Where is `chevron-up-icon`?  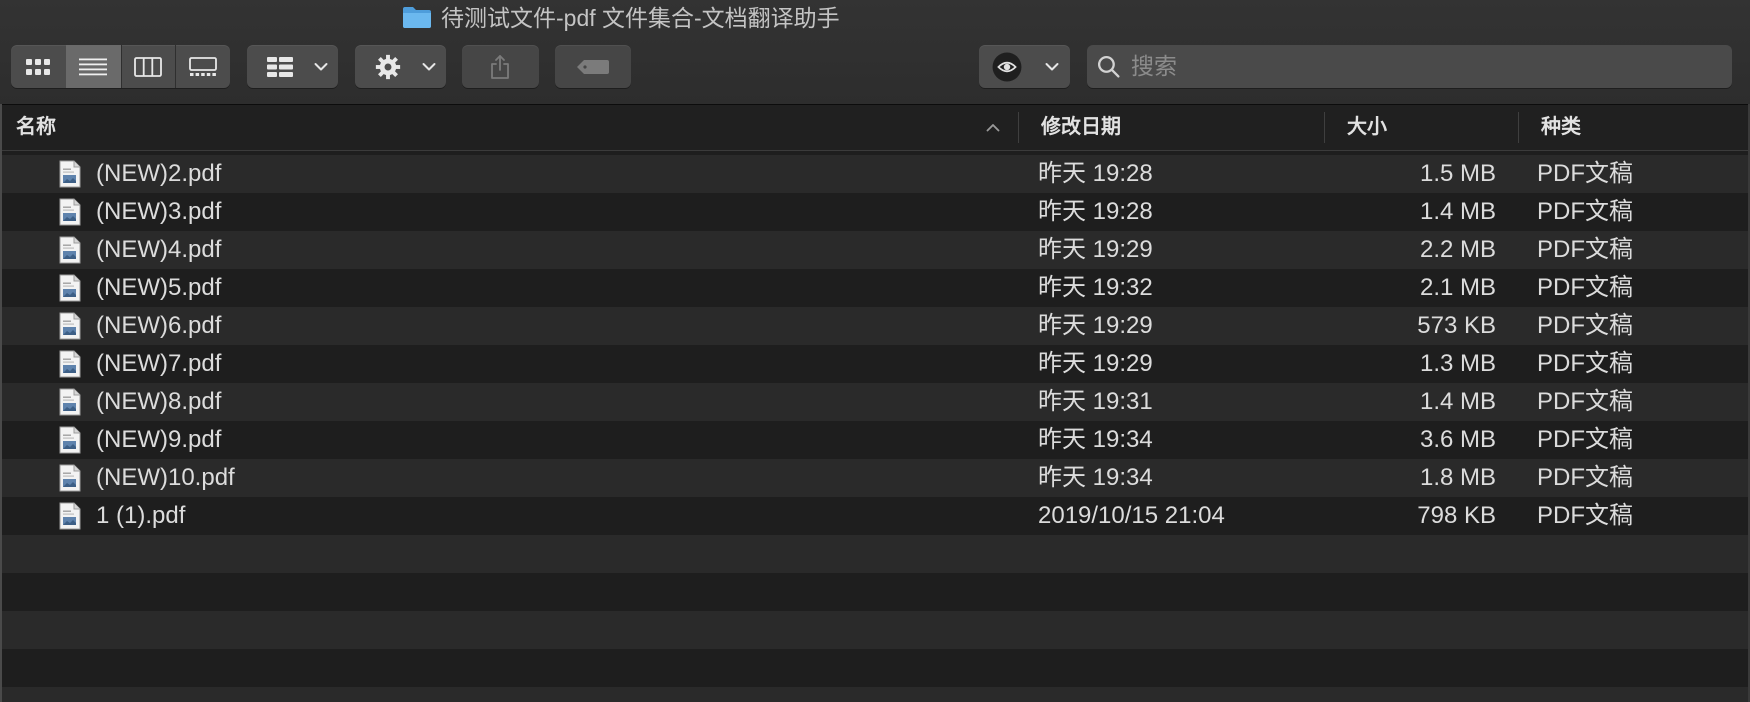
chevron-up-icon is located at coordinates (993, 127).